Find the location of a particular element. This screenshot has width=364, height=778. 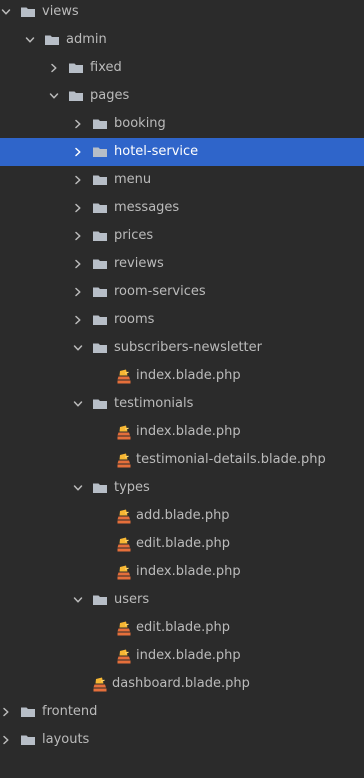

folder-row: frontend is located at coordinates (182, 712).